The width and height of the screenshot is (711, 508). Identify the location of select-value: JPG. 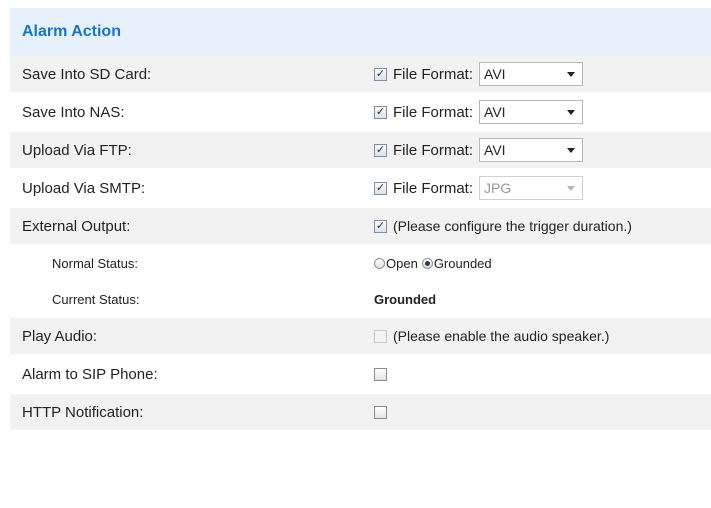
(498, 188).